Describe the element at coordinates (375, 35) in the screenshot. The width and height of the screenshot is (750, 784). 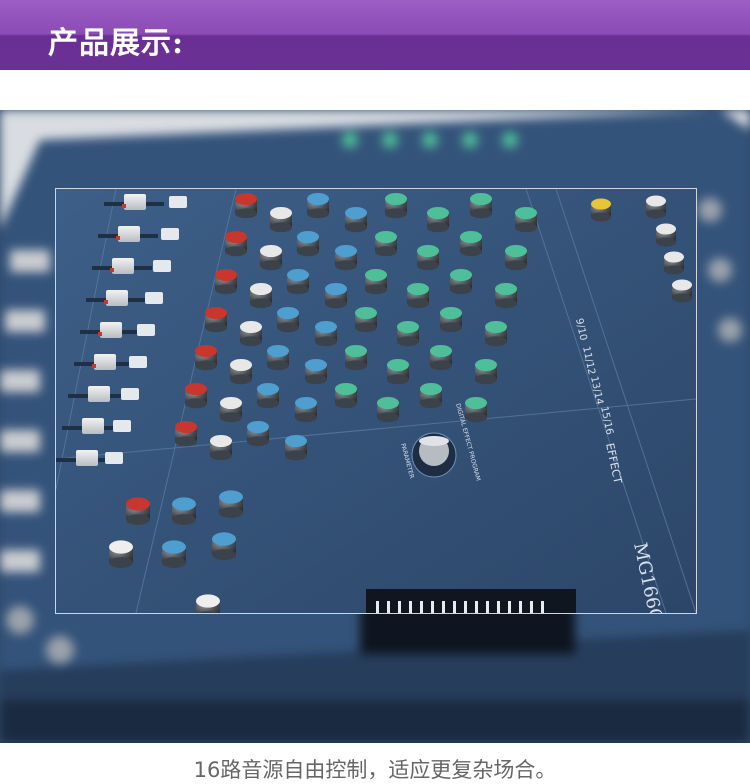
I see `header-banner: 产品展示:` at that location.